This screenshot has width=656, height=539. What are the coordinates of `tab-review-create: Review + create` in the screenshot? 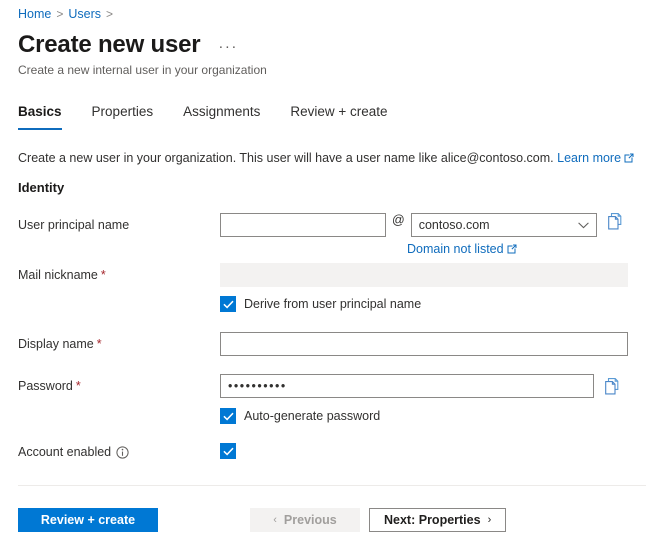 It's located at (338, 116).